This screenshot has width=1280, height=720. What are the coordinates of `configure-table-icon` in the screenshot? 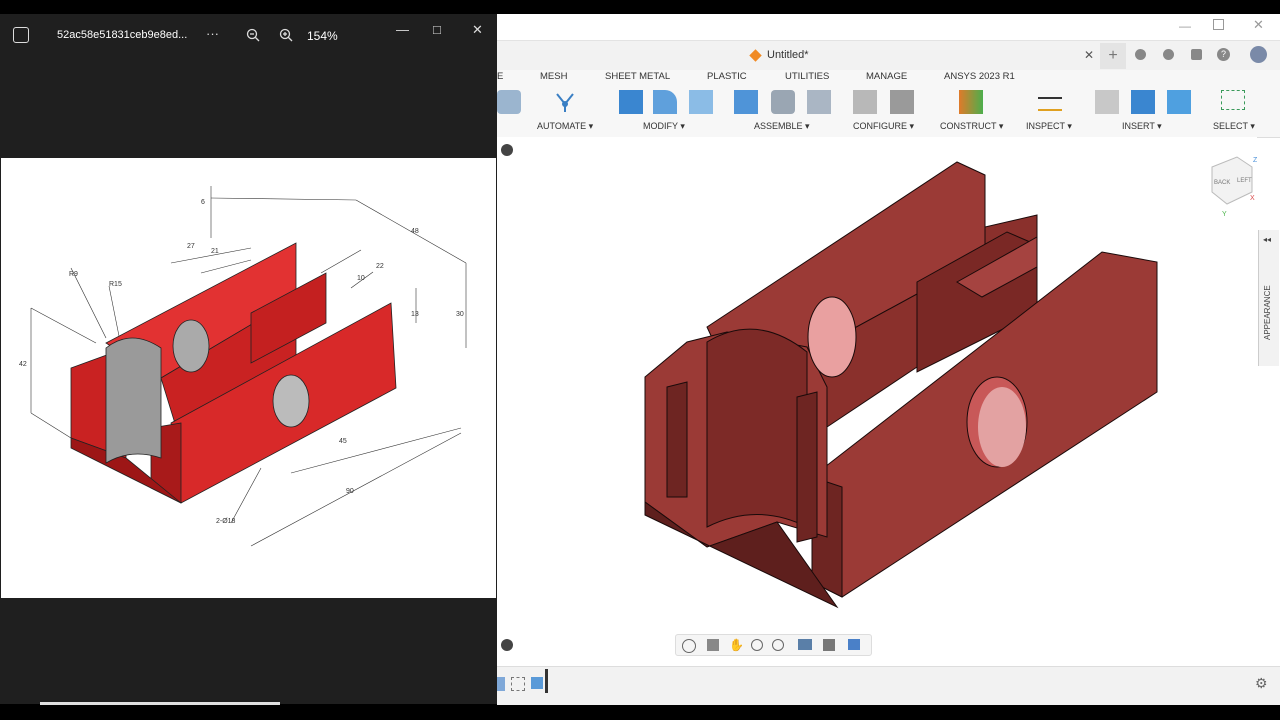 It's located at (902, 102).